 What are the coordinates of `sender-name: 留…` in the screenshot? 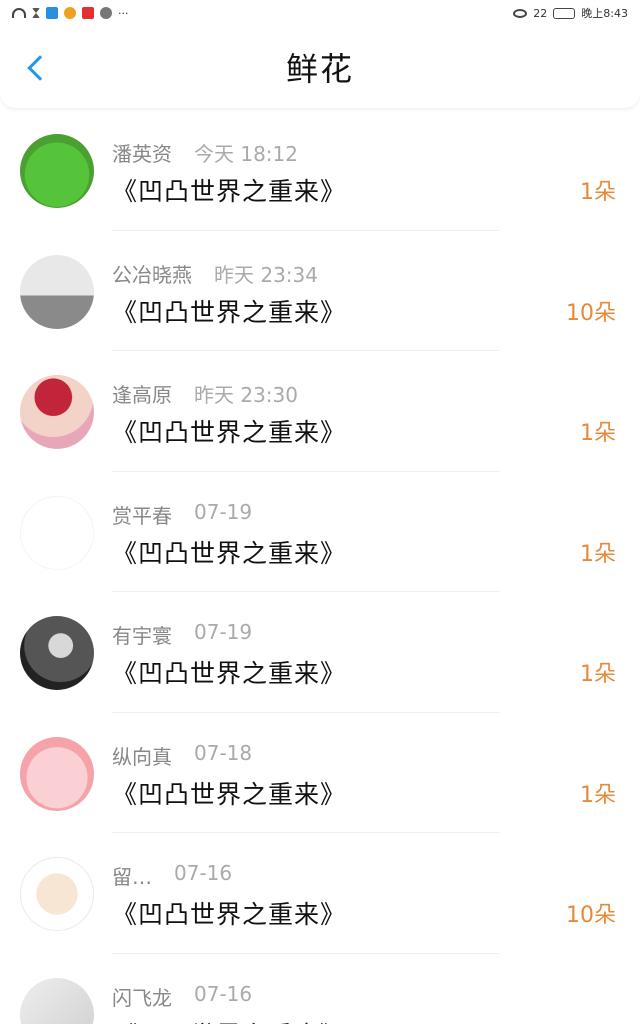 It's located at (132, 877).